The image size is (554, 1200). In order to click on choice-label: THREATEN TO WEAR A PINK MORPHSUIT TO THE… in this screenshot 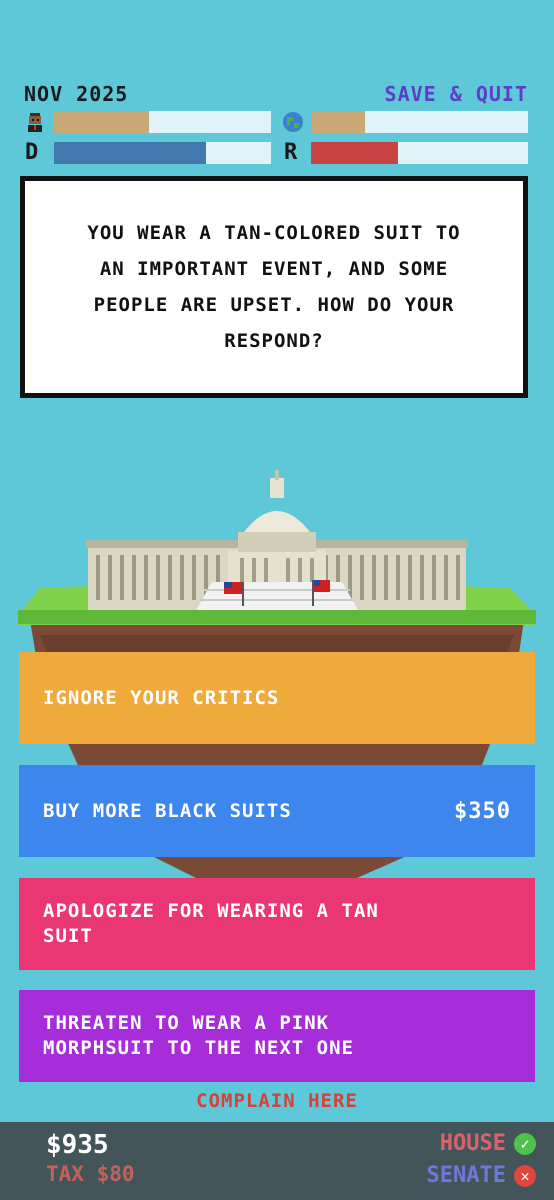, I will do `click(198, 1035)`.